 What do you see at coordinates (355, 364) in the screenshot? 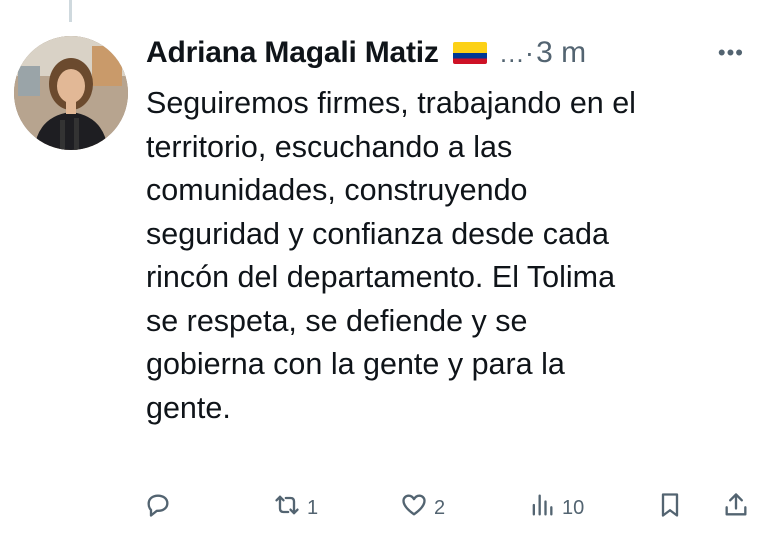
I see `tweet-text-line: gobierna con la gente y para la` at bounding box center [355, 364].